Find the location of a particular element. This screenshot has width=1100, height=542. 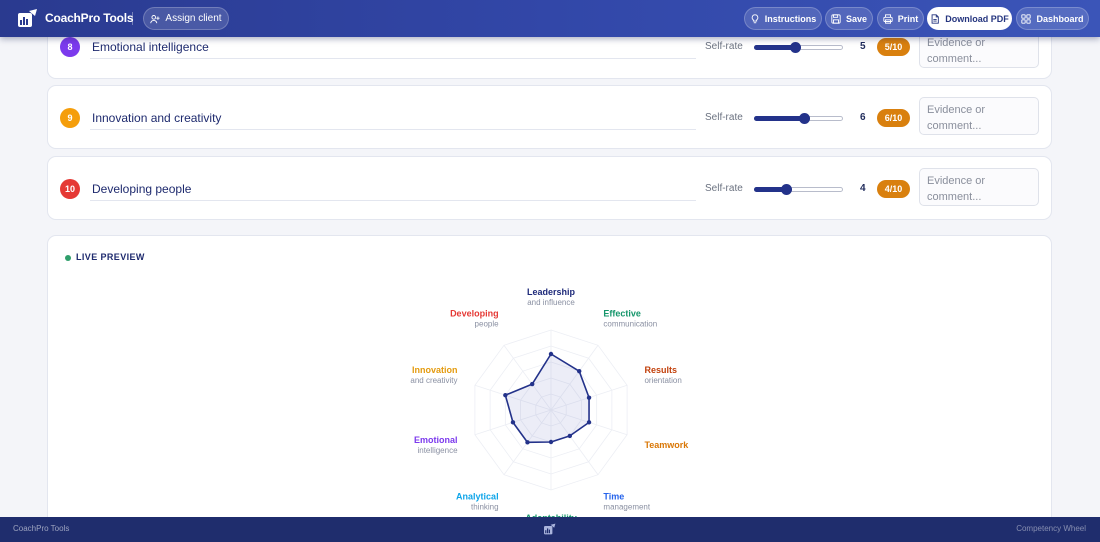

download-pdf-button: Download PDF is located at coordinates (969, 18).